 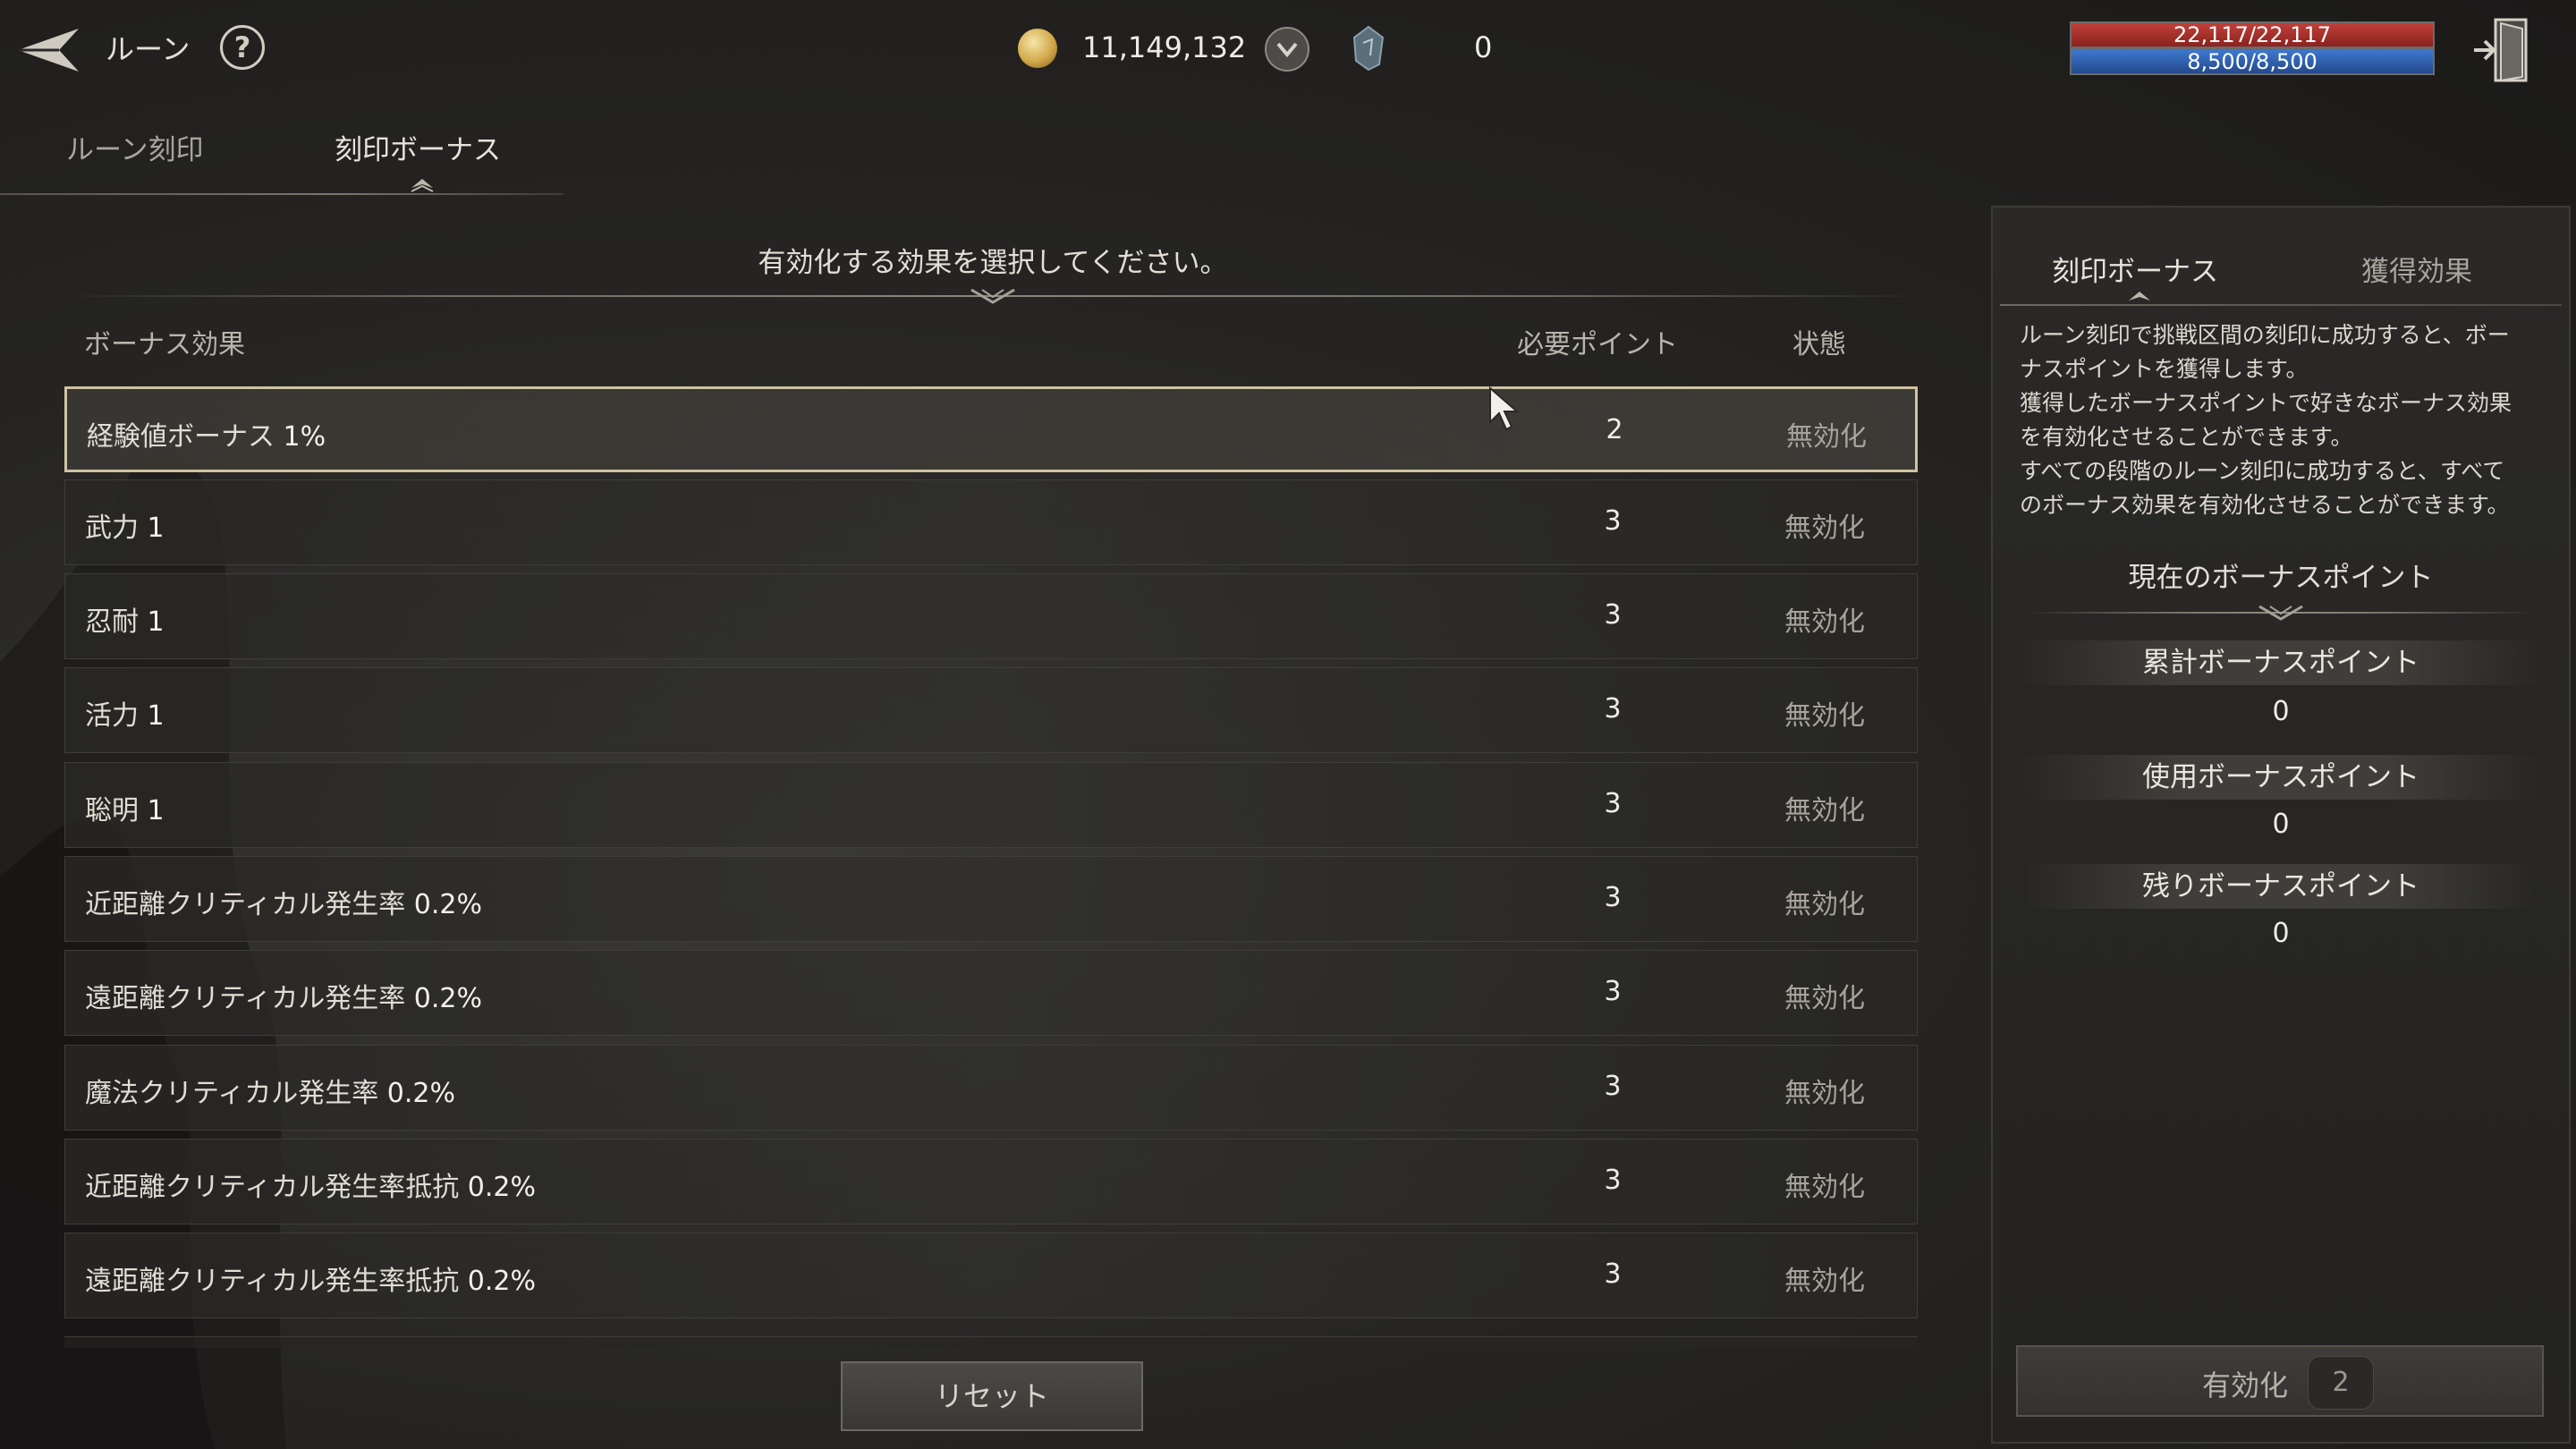 I want to click on description-line: ナスポイントを獲得します。, so click(x=2164, y=369).